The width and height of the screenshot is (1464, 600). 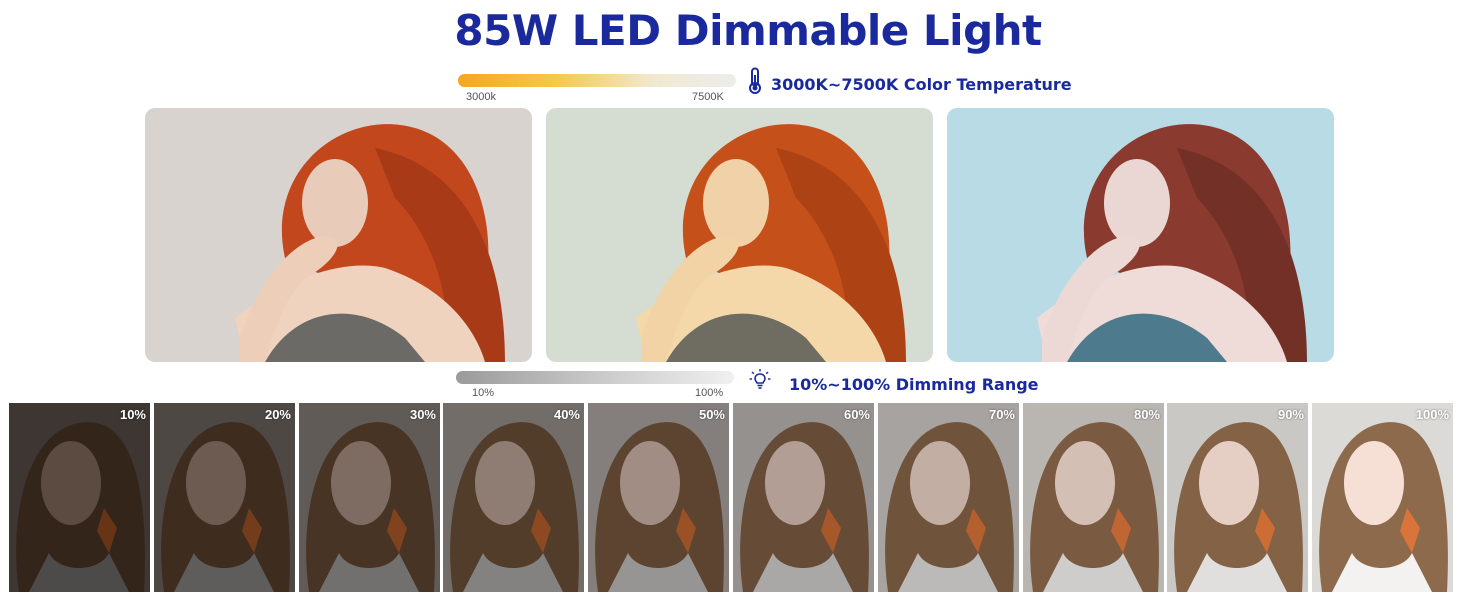 I want to click on portrait-panel-neutral, so click(x=739, y=235).